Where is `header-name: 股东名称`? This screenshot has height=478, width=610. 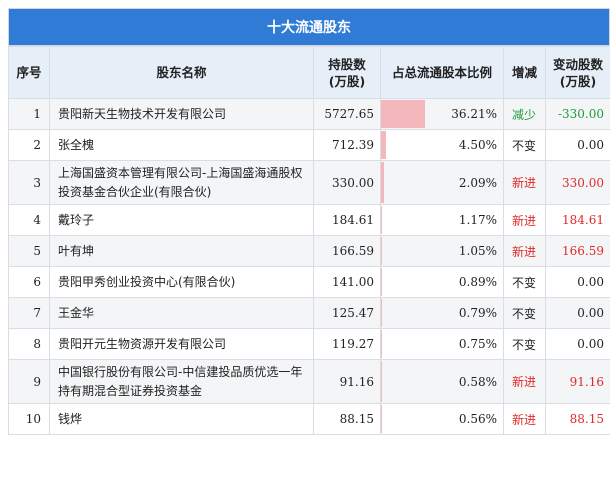 header-name: 股东名称 is located at coordinates (181, 72).